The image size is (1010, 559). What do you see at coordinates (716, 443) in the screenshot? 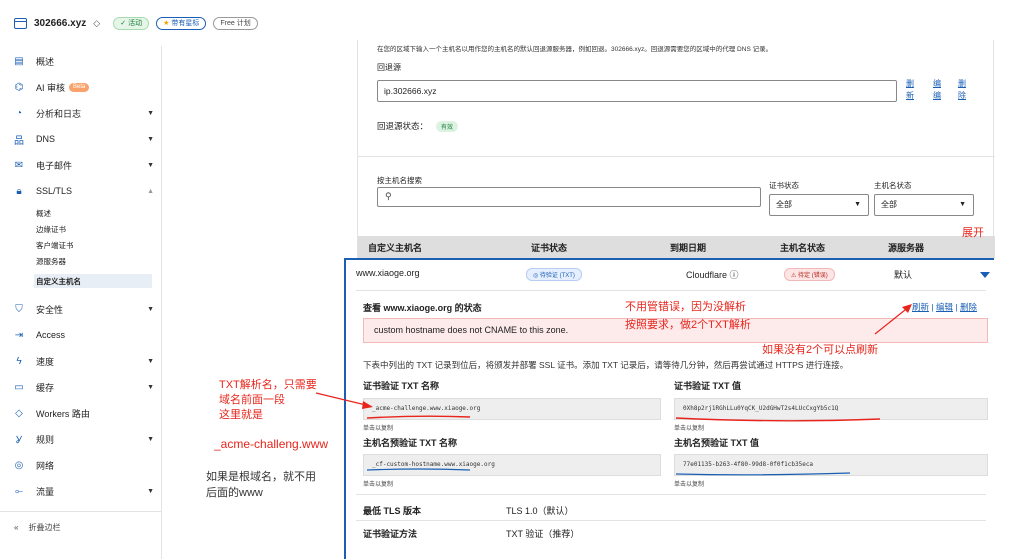
I see `pre-txt-value-label: 主机名预验证 TXT 值` at bounding box center [716, 443].